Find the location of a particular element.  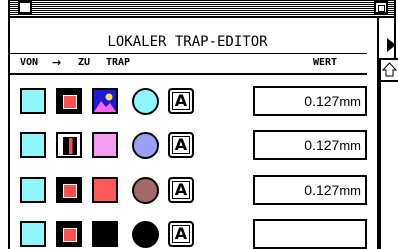

scroll-up-button is located at coordinates (389, 71).